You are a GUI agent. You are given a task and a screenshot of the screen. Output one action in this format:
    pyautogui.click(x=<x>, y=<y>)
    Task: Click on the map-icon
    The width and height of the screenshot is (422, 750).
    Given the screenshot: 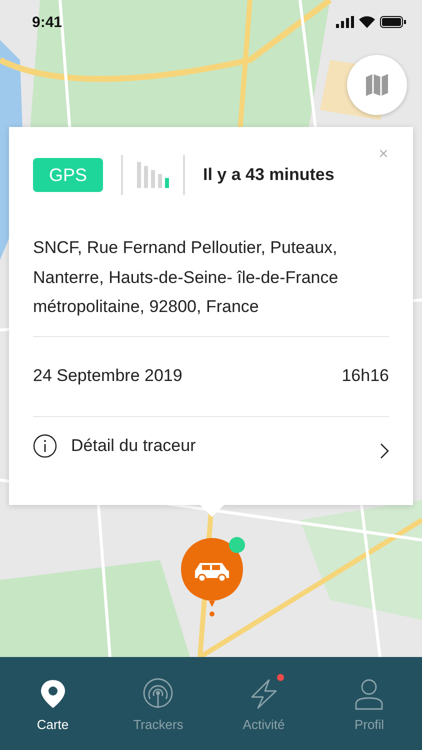 What is the action you would take?
    pyautogui.click(x=377, y=85)
    